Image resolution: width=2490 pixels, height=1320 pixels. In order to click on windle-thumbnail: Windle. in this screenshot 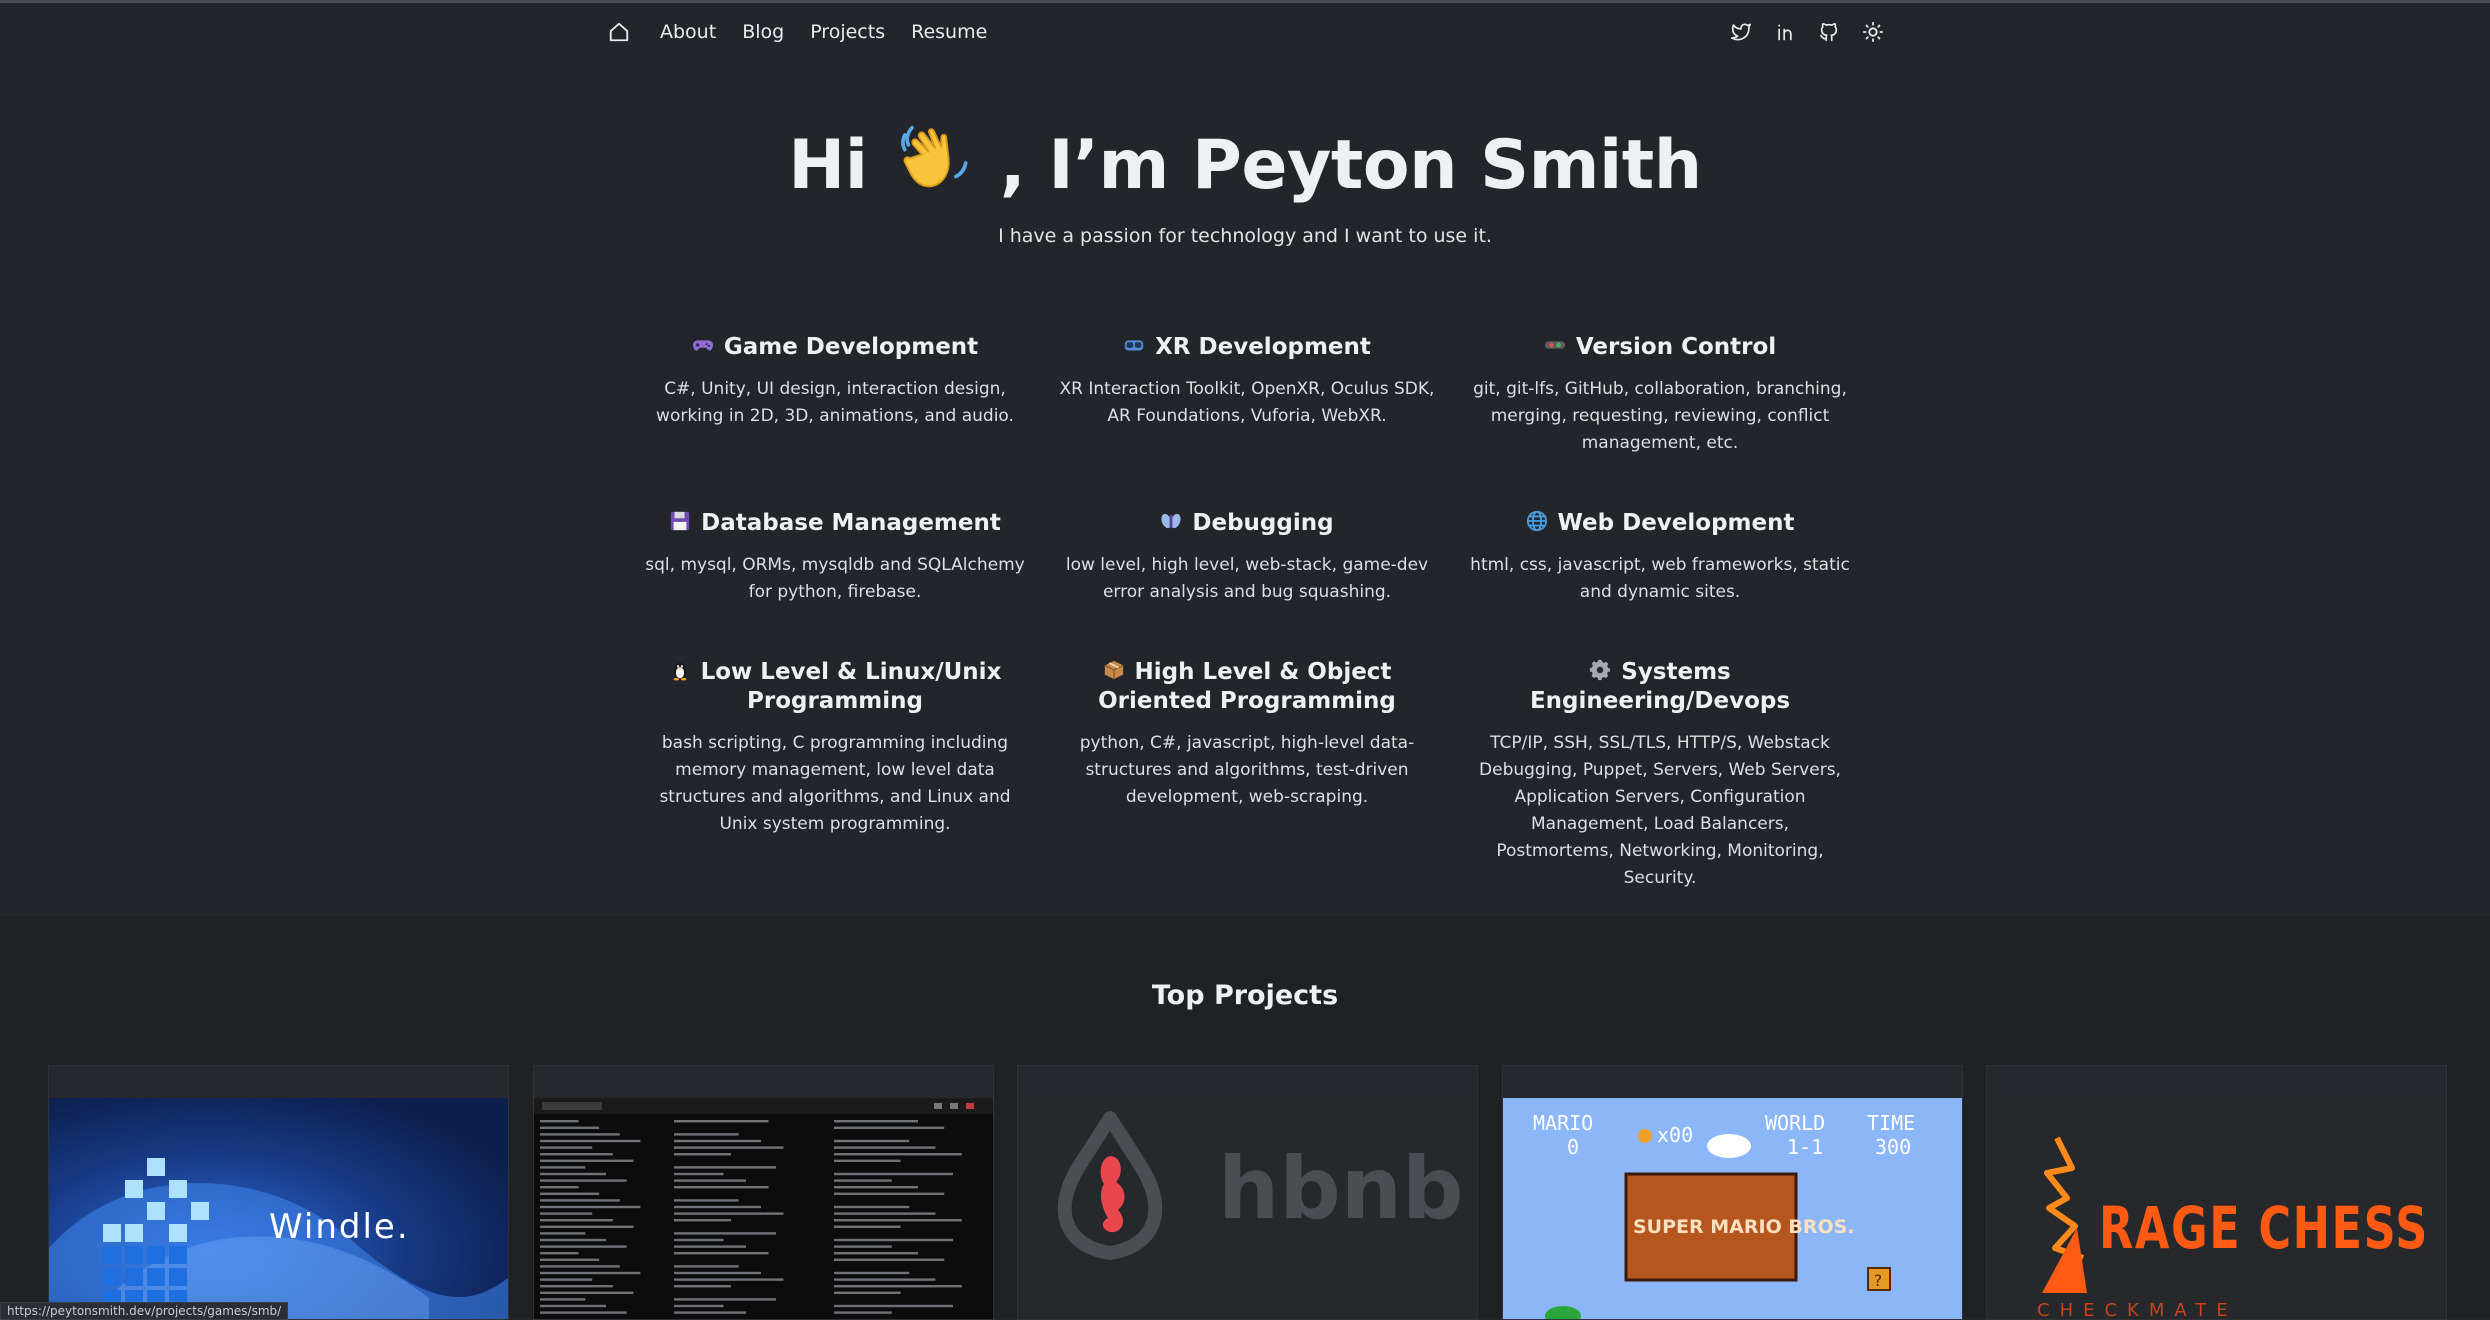, I will do `click(278, 1208)`.